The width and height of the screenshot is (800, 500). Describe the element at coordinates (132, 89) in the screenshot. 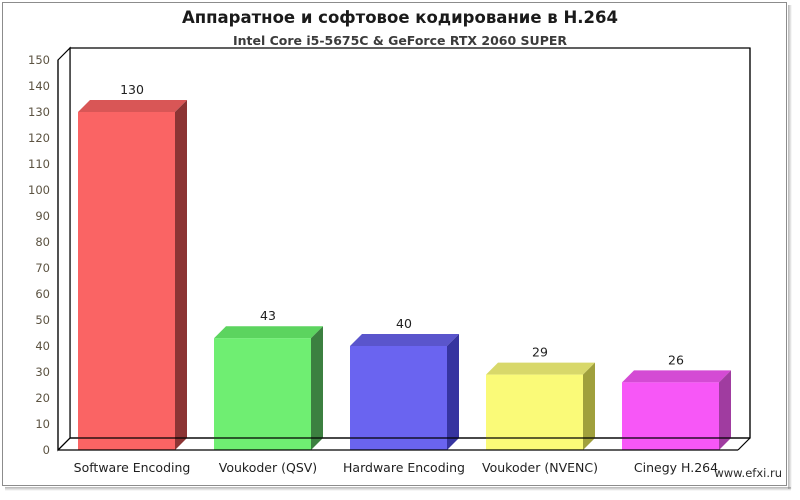

I see `bar-value-label: 130` at that location.